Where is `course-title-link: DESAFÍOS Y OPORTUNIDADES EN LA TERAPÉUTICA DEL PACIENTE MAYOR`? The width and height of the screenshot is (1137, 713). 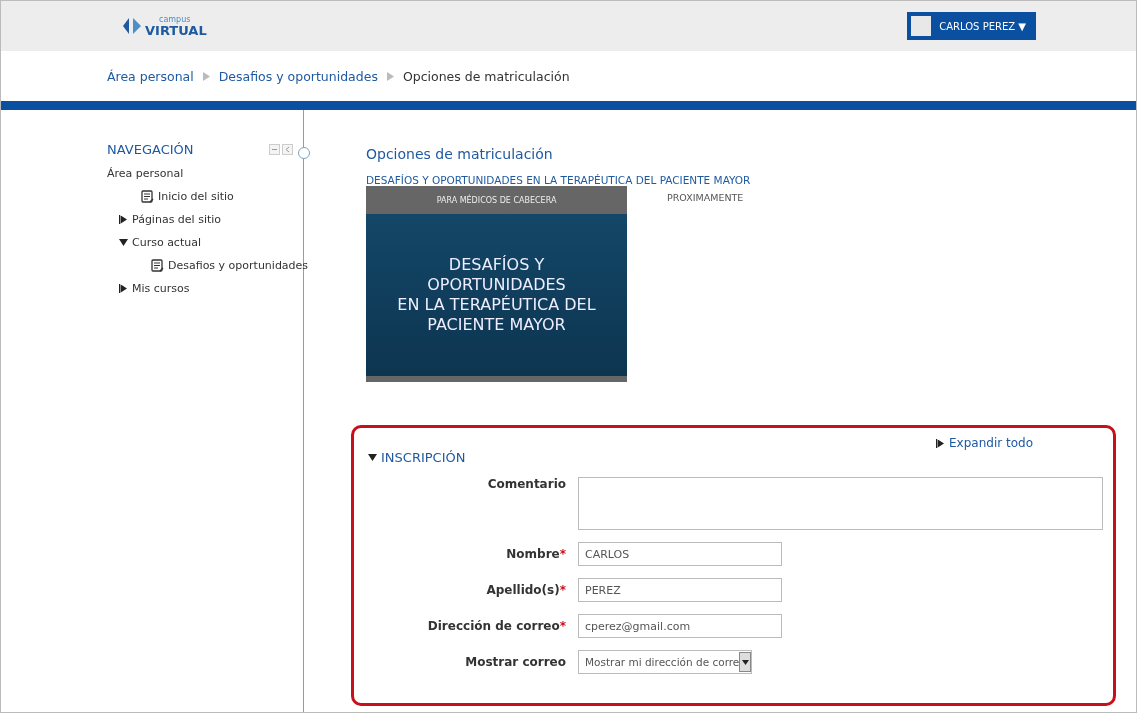
course-title-link: DESAFÍOS Y OPORTUNIDADES EN LA TERAPÉUTICA DEL PACIENTE MAYOR is located at coordinates (741, 180).